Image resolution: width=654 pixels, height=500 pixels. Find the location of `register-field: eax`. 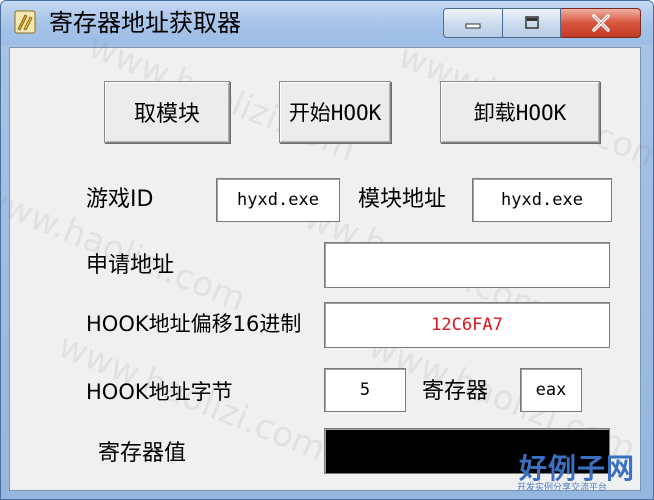

register-field: eax is located at coordinates (551, 390).